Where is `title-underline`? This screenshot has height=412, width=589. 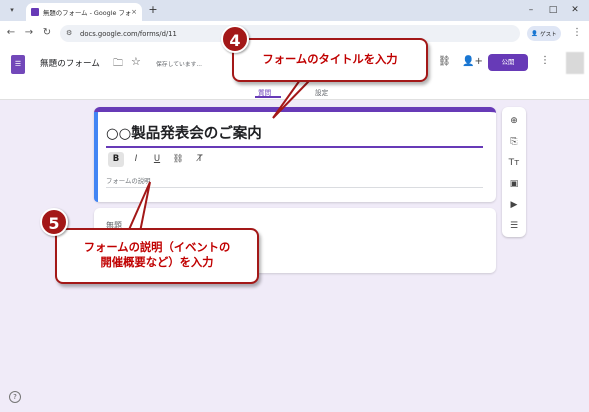 title-underline is located at coordinates (294, 147).